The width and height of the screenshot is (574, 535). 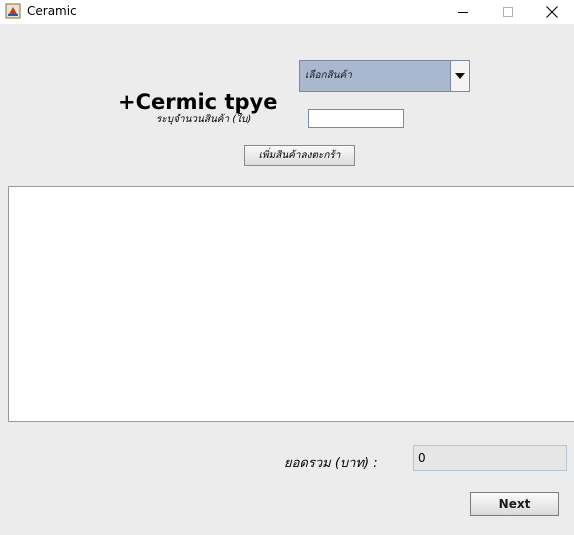 I want to click on java-app-icon, so click(x=13, y=11).